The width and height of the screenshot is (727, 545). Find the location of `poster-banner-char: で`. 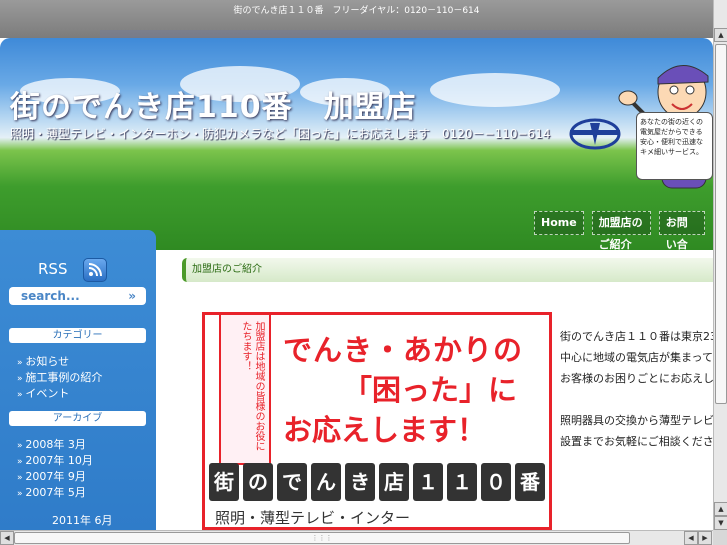

poster-banner-char: で is located at coordinates (292, 482).